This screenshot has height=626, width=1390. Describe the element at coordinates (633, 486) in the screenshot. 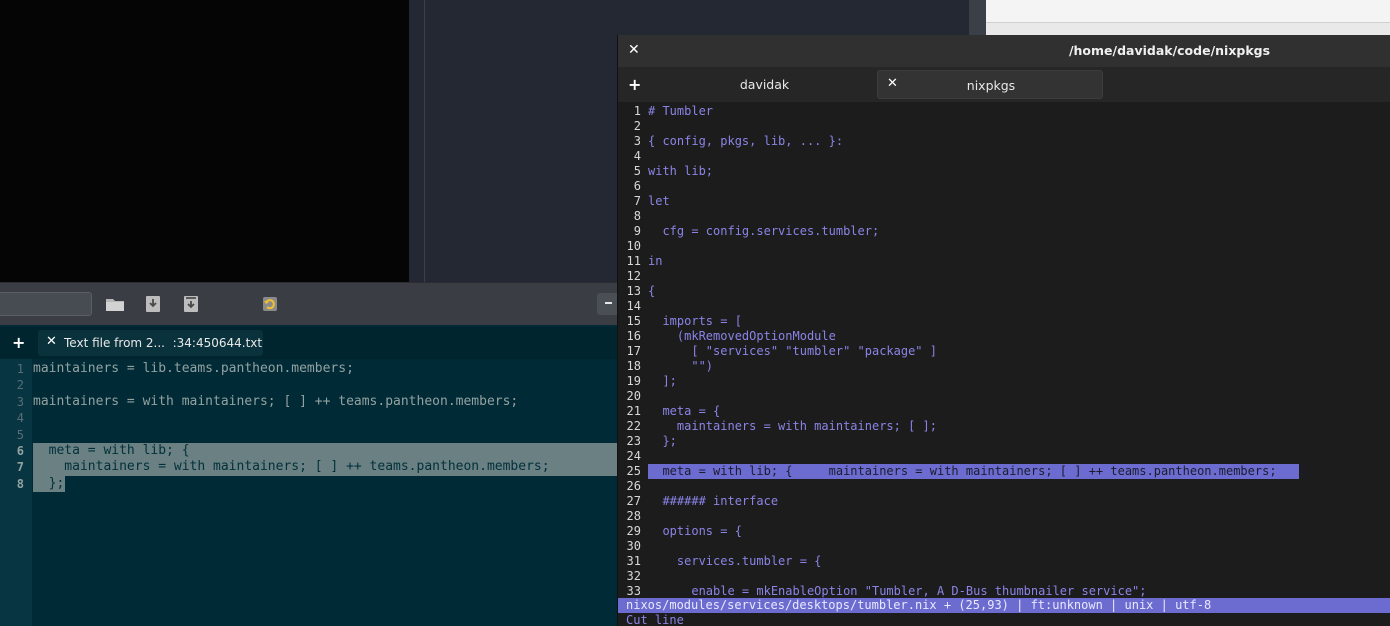

I see `line-number: 26` at that location.